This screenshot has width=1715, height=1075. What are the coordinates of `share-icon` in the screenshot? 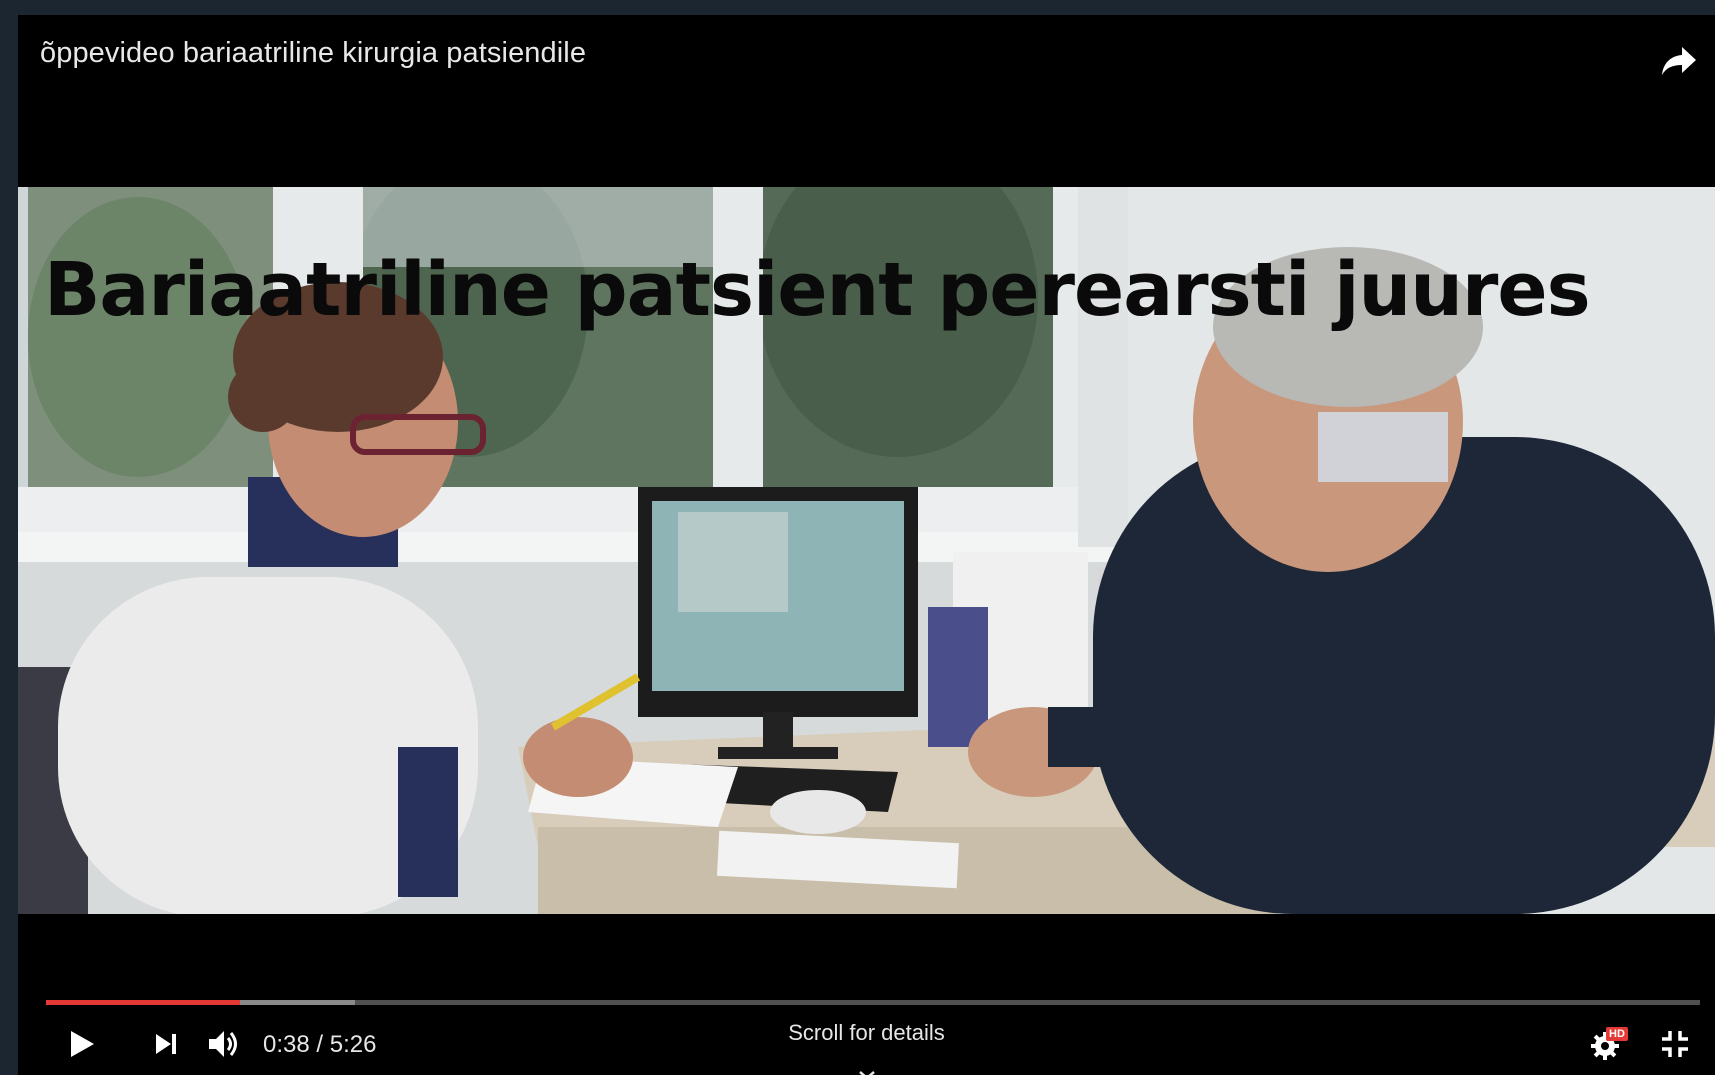 It's located at (1679, 61).